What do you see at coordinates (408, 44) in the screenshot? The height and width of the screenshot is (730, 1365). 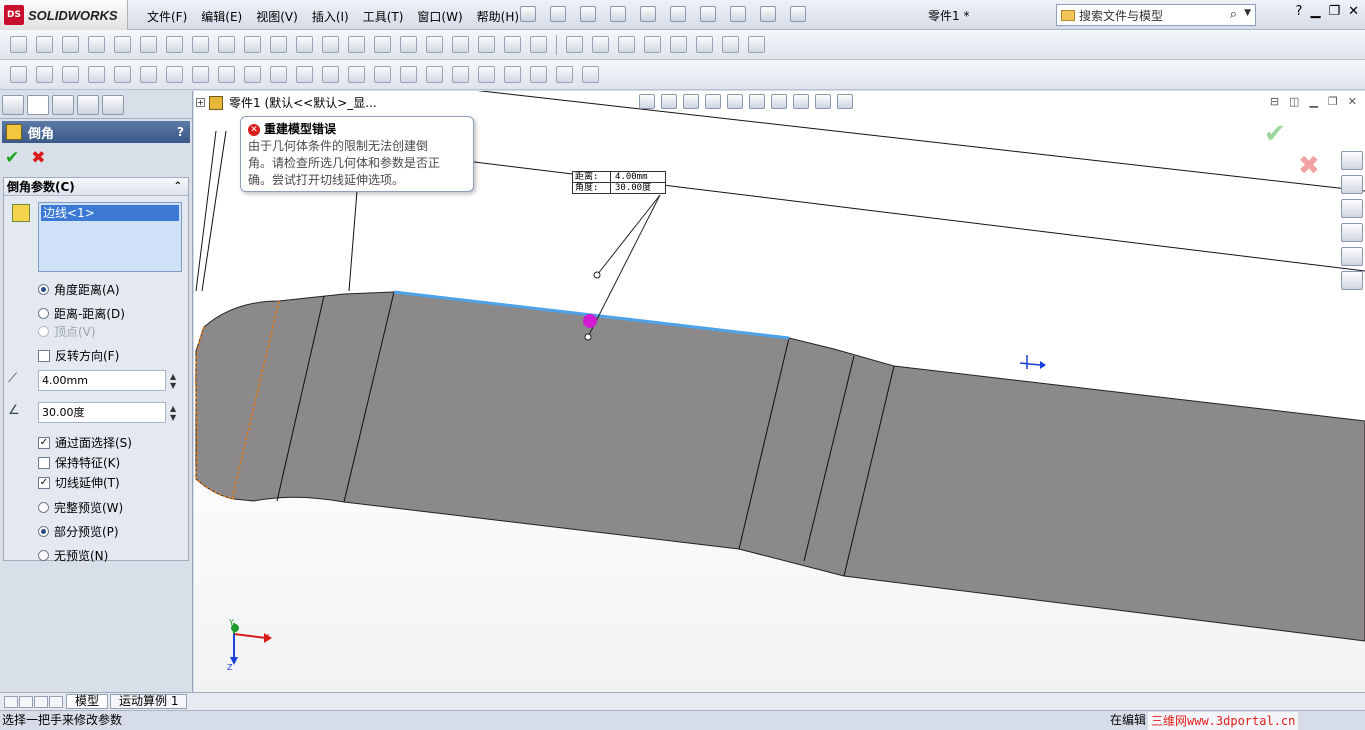 I see `wrap-icon` at bounding box center [408, 44].